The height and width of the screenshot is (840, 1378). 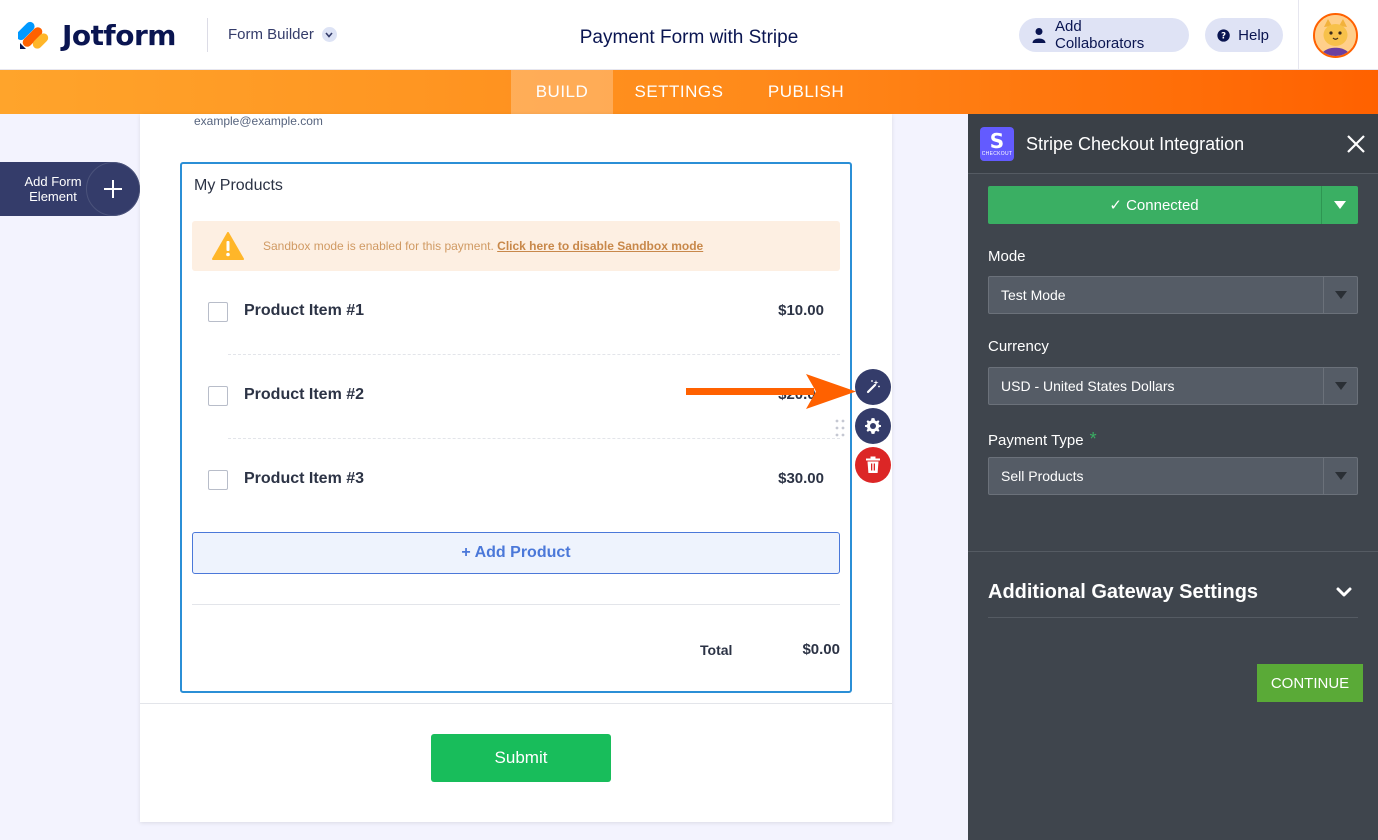 I want to click on jotform-logo: Jotform, so click(x=97, y=35).